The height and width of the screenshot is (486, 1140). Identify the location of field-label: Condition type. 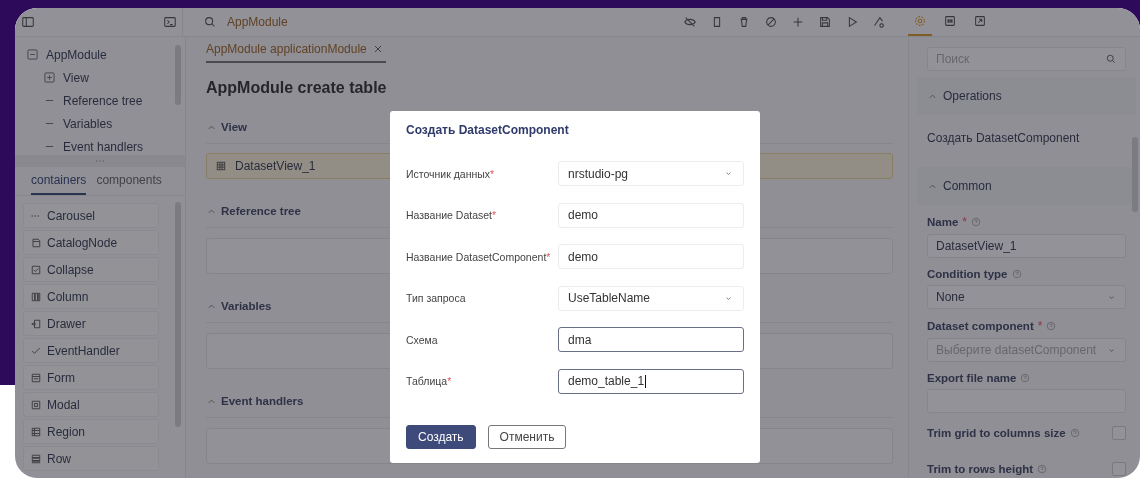
(967, 274).